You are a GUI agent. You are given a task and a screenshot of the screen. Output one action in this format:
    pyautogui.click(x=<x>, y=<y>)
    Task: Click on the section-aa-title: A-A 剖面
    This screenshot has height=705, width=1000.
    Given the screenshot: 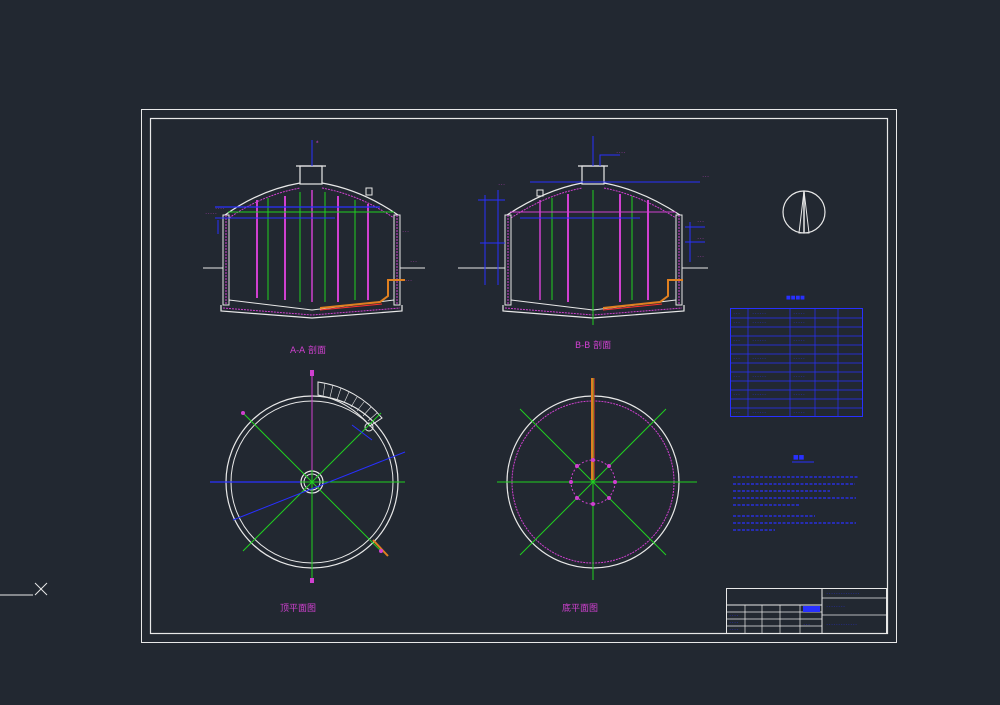 What is the action you would take?
    pyautogui.click(x=308, y=350)
    